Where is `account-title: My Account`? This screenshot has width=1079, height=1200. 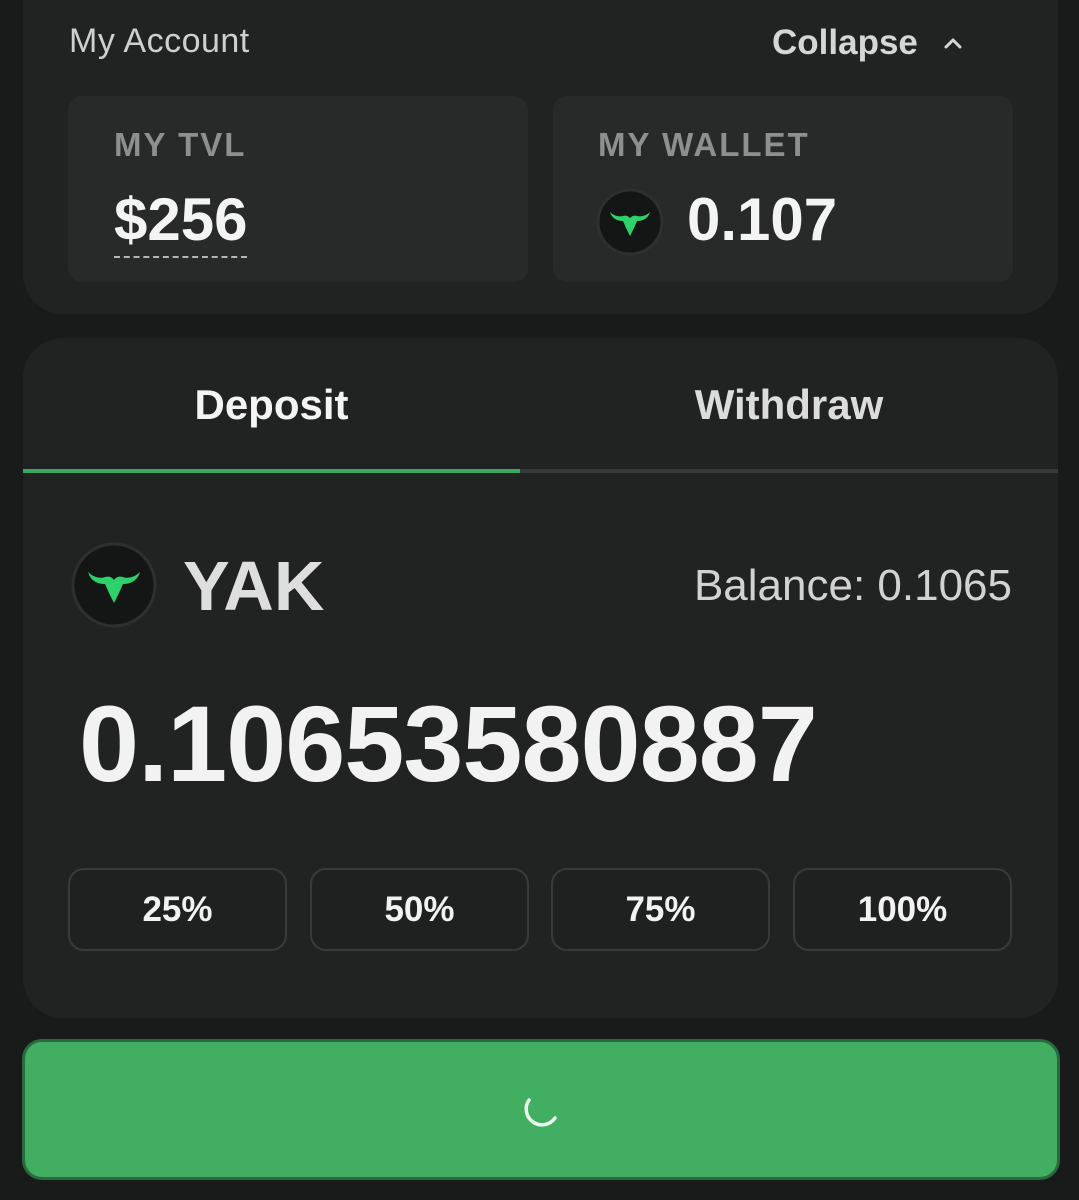
account-title: My Account is located at coordinates (159, 41).